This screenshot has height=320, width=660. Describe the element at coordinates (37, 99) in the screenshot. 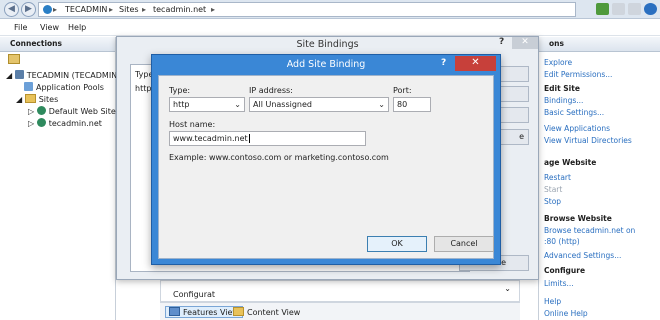

I see `tree-sites: ◢ Sites` at that location.